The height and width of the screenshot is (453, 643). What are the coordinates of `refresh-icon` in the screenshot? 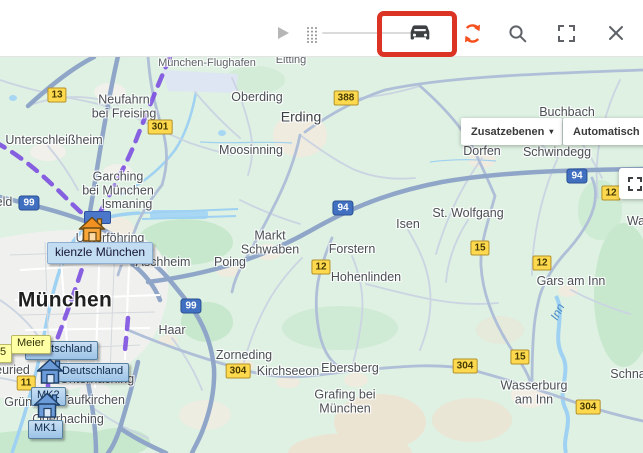 It's located at (472, 33).